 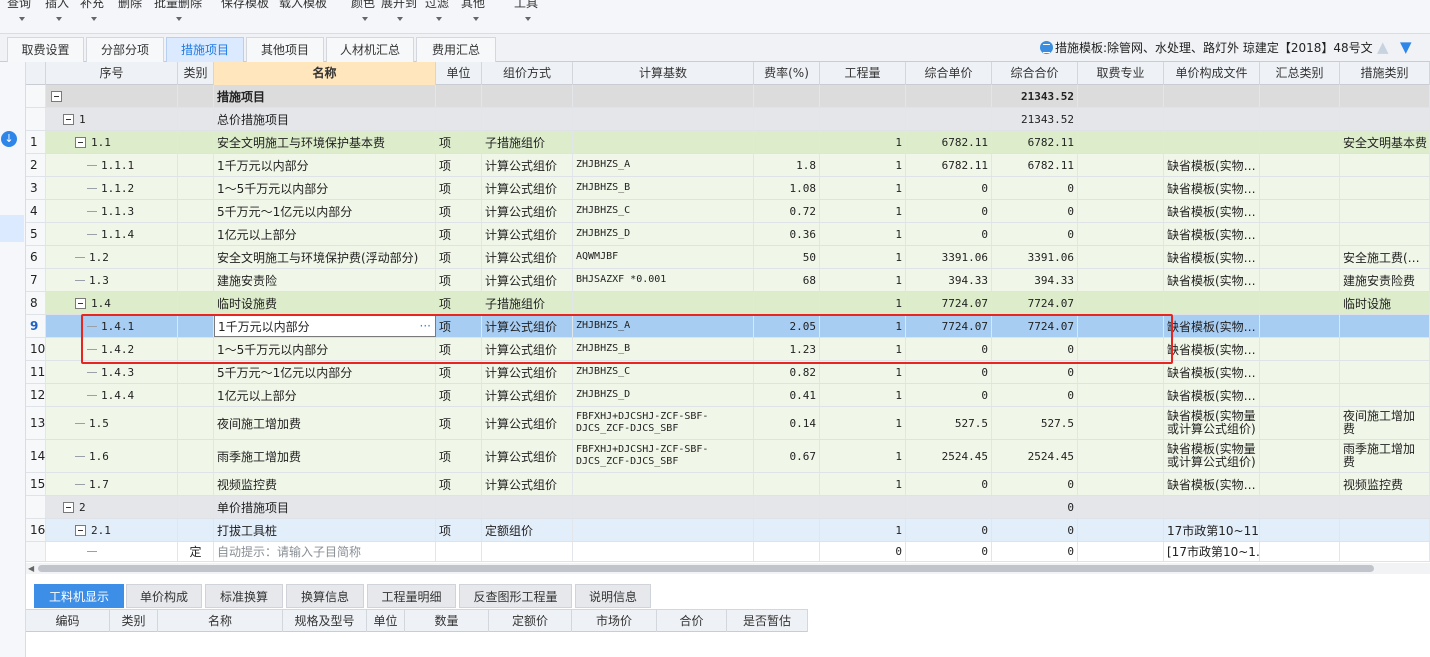 I want to click on tab-sub-items: 分部分项, so click(x=125, y=49).